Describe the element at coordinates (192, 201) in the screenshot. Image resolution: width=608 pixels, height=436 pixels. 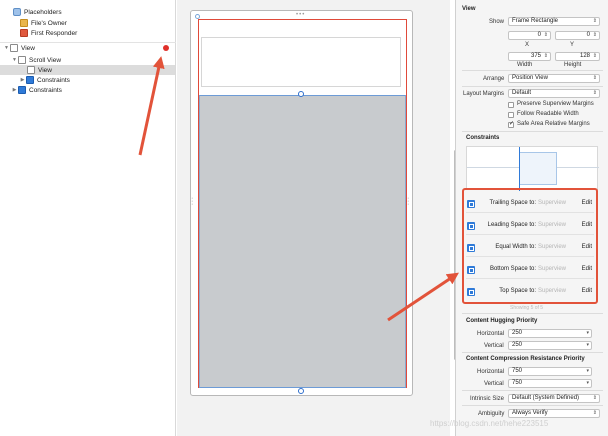
I see `left-resize-dots: · · ·` at that location.